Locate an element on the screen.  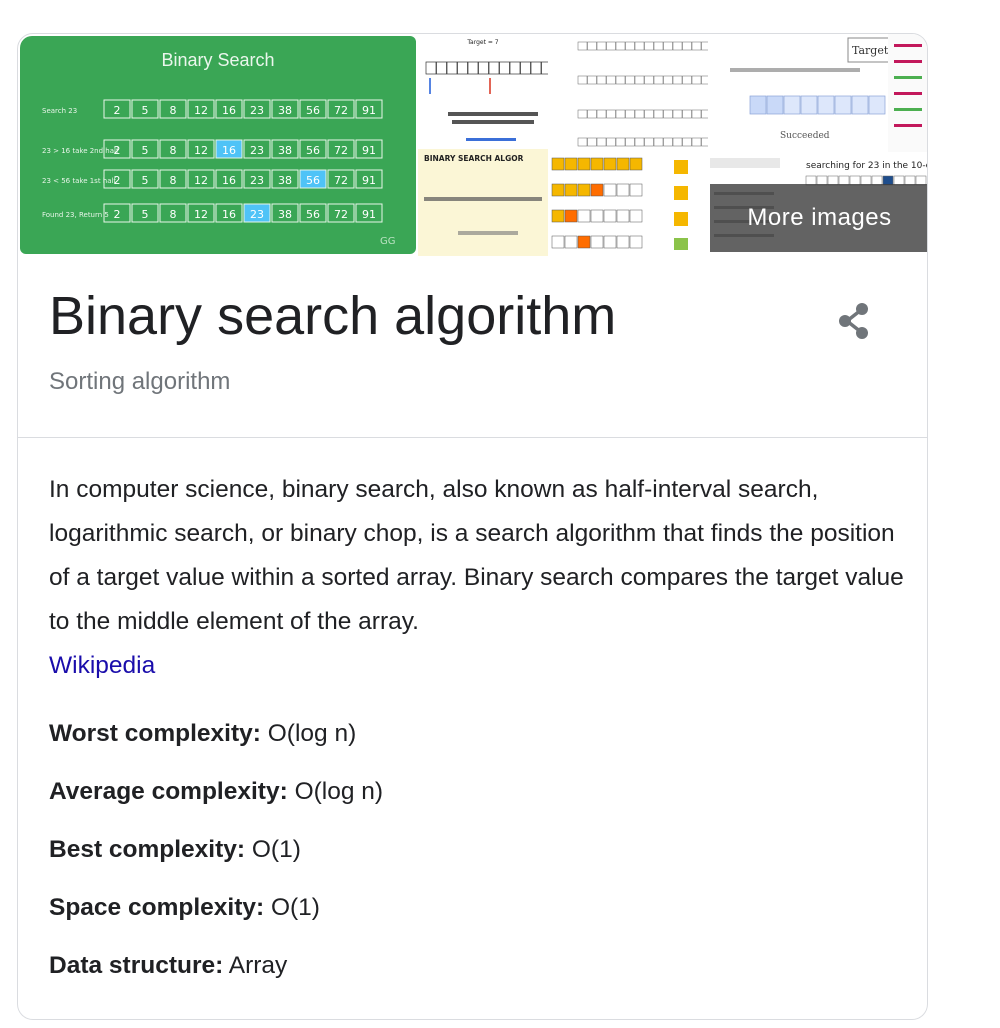
logo-mark: GG is located at coordinates (388, 241).